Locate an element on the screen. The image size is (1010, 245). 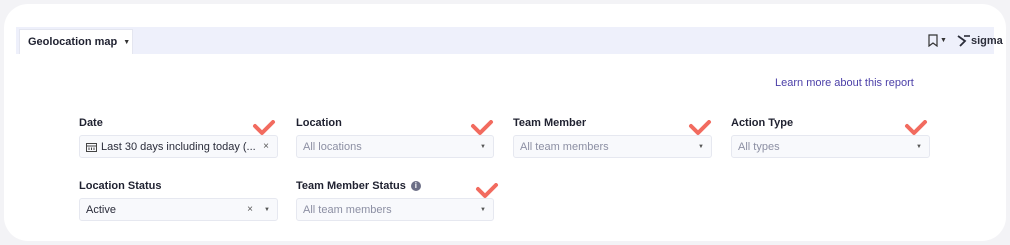
team-member-status-label-text: Team Member Status is located at coordinates (351, 186).